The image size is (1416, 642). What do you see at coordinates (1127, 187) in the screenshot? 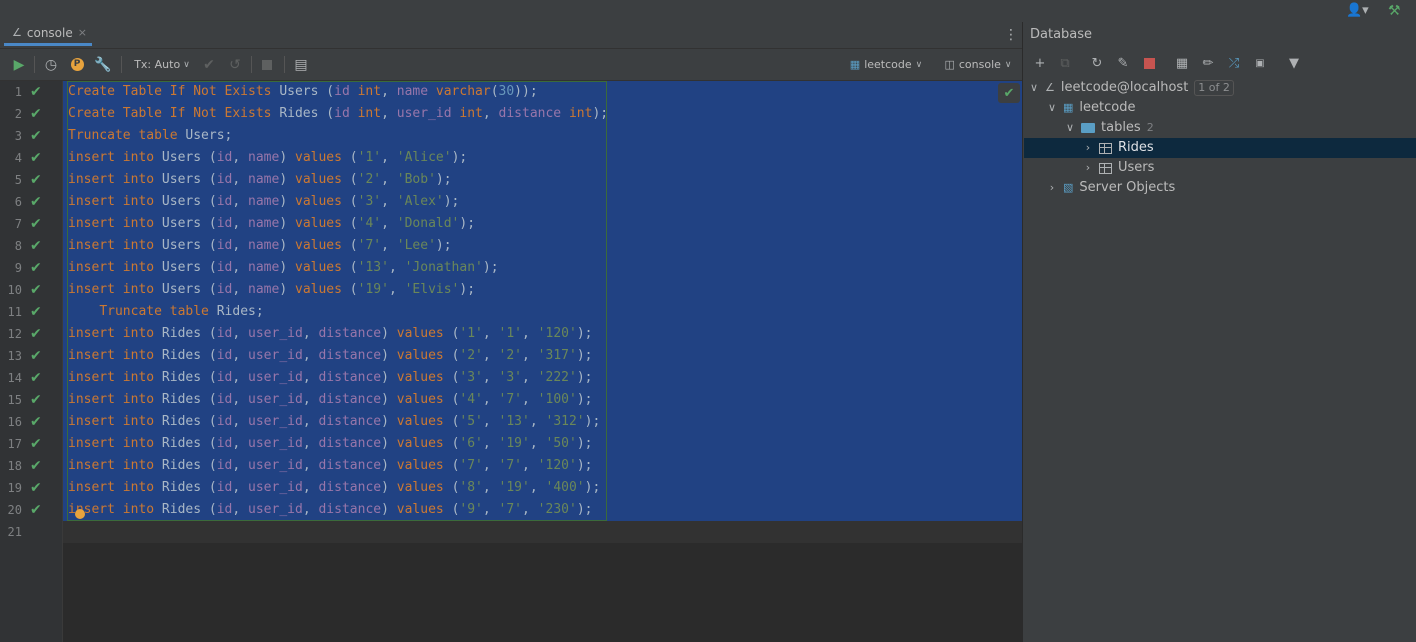
I see `server-objects-label: Server Objects` at bounding box center [1127, 187].